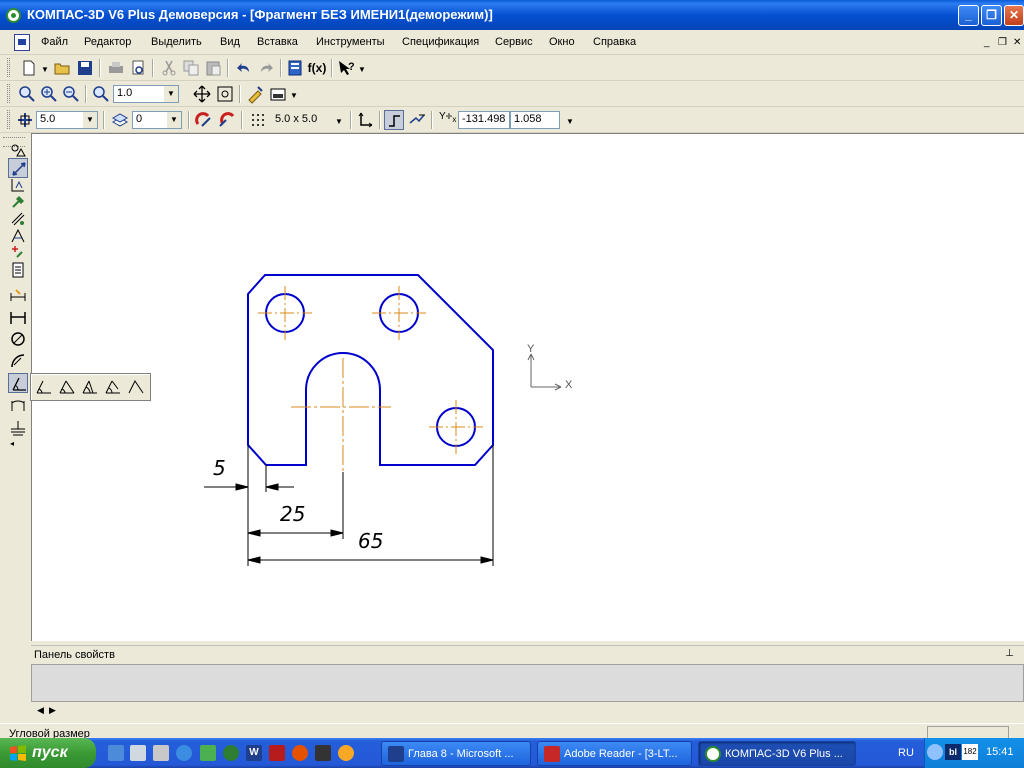 The width and height of the screenshot is (1024, 768). What do you see at coordinates (317, 68) in the screenshot?
I see `variables-icon: f(x)` at bounding box center [317, 68].